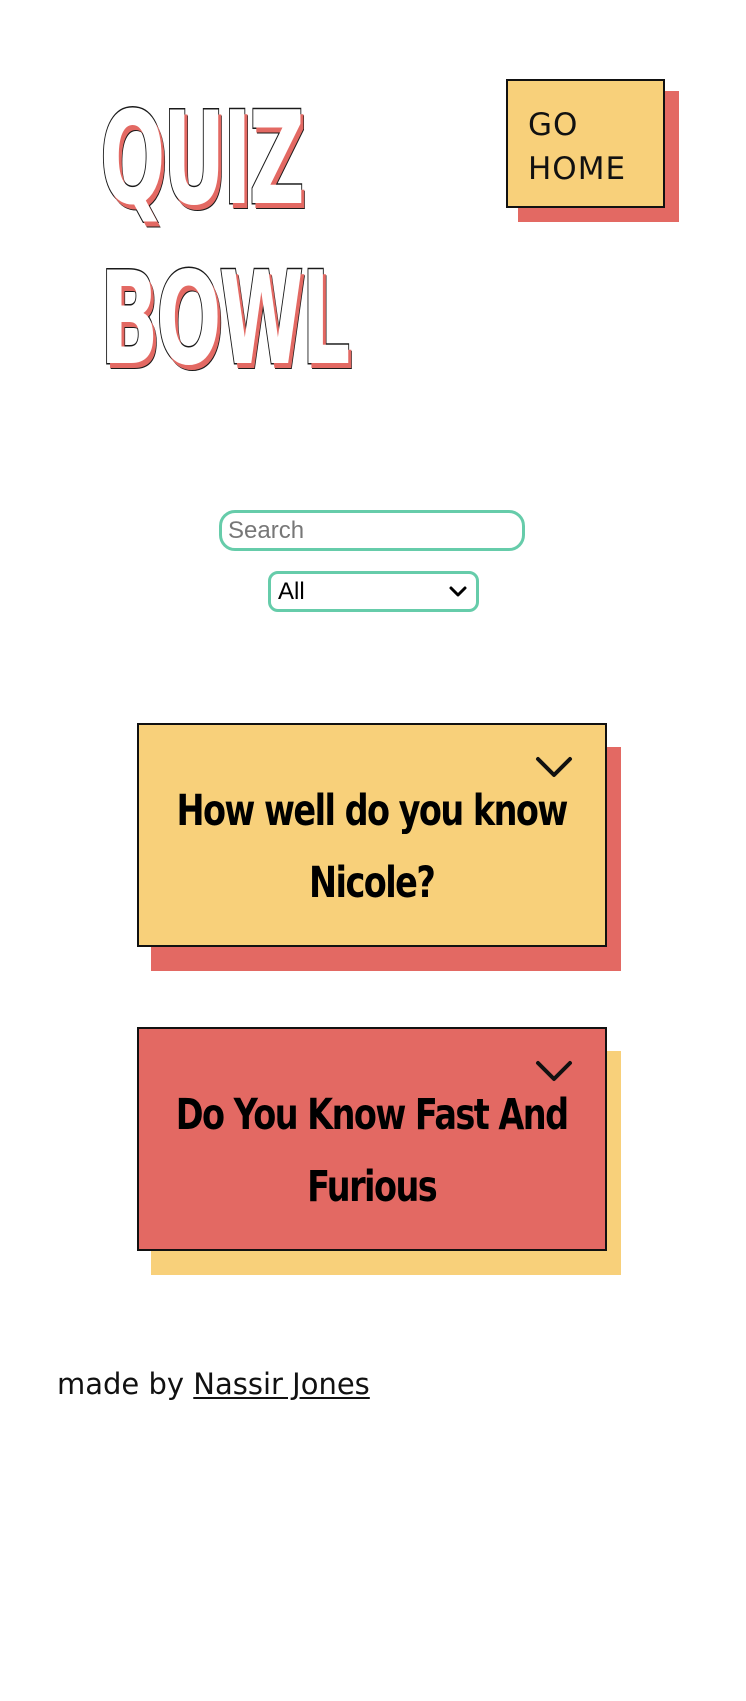  I want to click on footer-credit: made by Nassir Jones, so click(213, 1384).